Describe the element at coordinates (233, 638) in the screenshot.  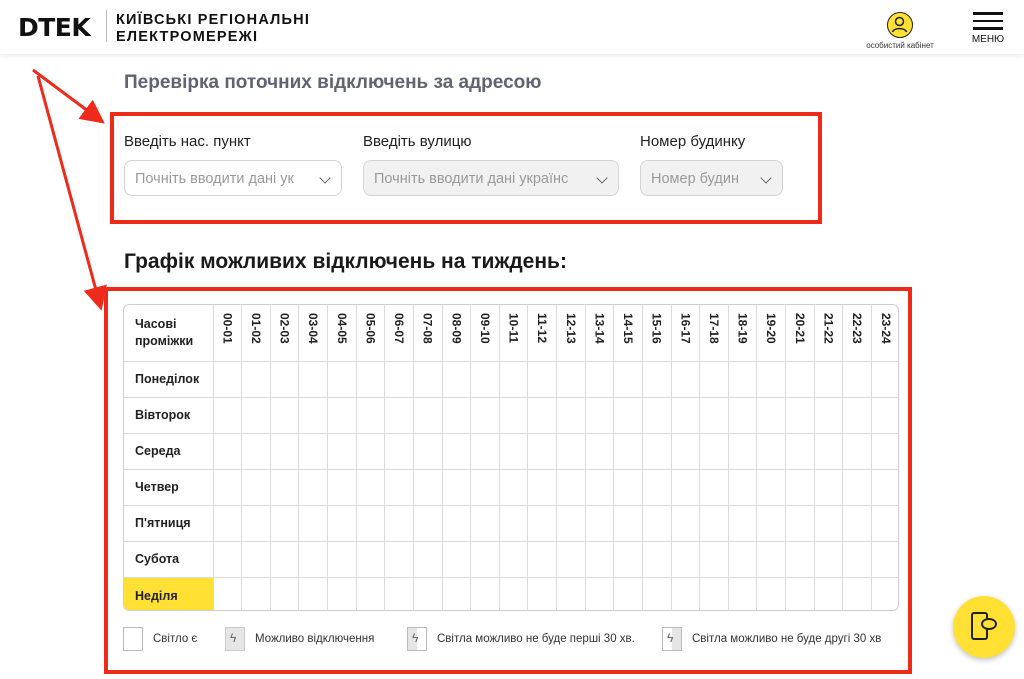
I see `lightning-icon: ϟ` at that location.